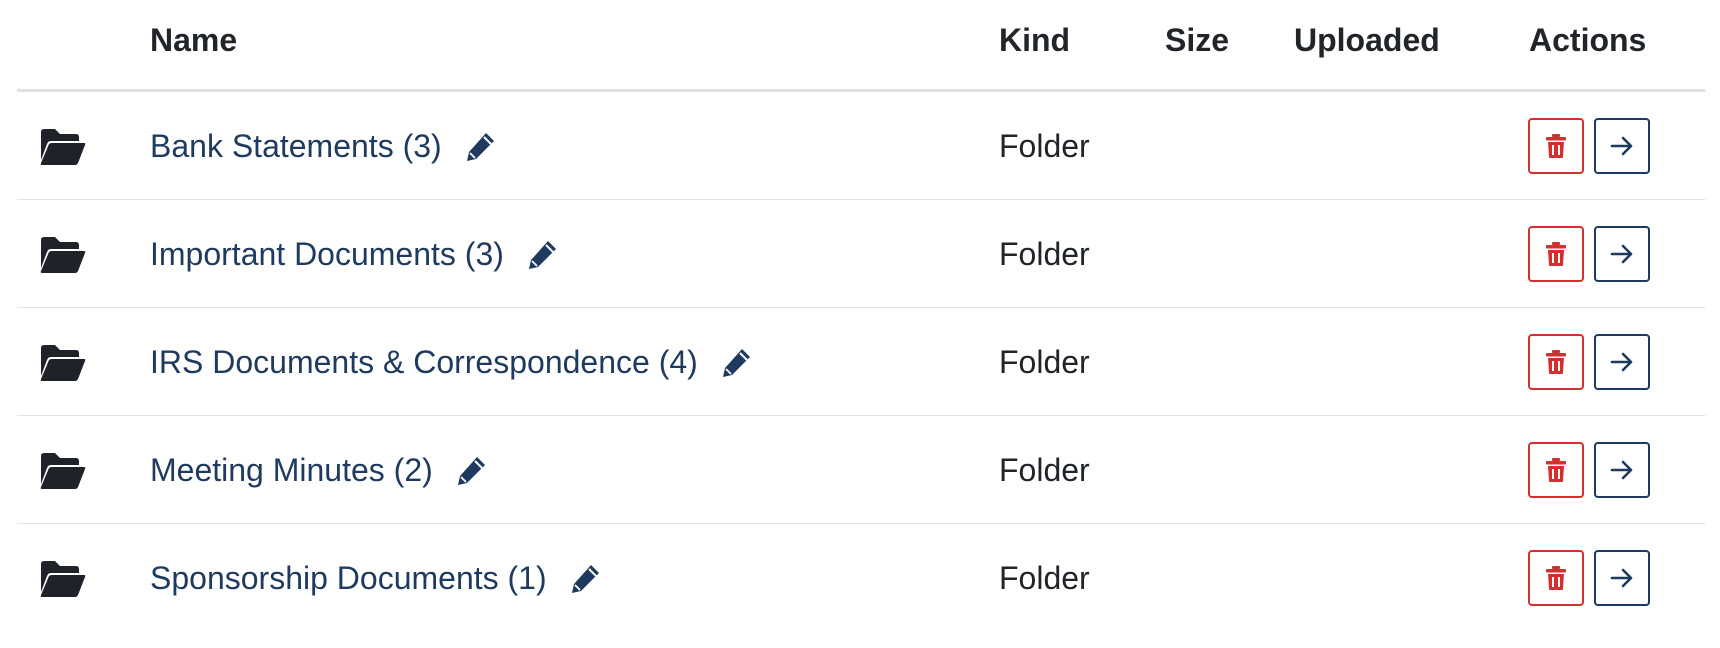 The image size is (1720, 648). Describe the element at coordinates (1197, 40) in the screenshot. I see `header-size: Size` at that location.